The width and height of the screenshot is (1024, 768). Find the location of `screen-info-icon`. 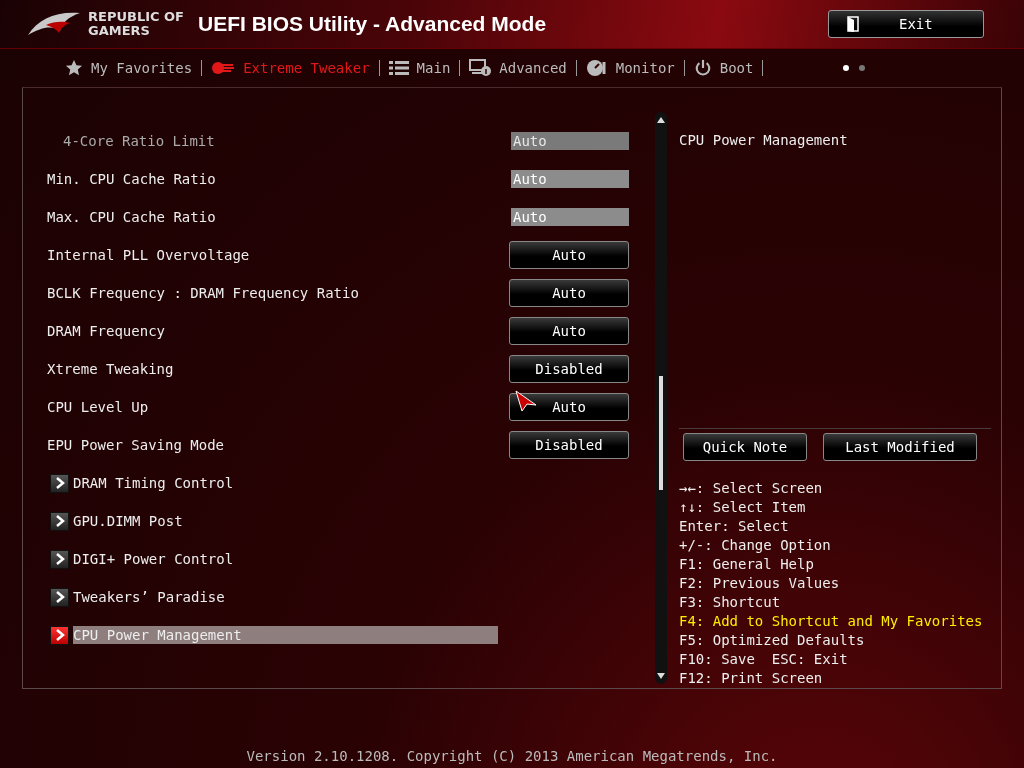

screen-info-icon is located at coordinates (480, 68).